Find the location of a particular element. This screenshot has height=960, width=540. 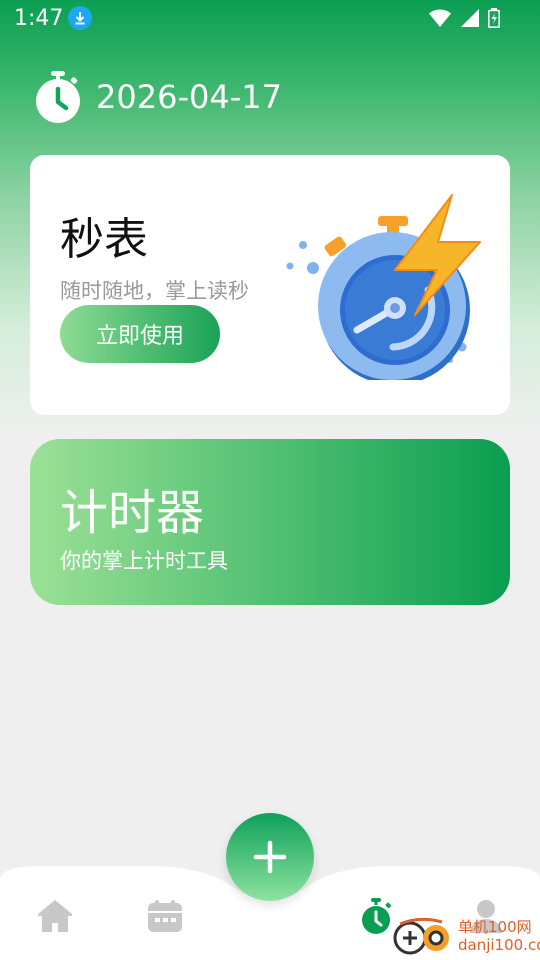

timer-title: 计时器 is located at coordinates (132, 513).